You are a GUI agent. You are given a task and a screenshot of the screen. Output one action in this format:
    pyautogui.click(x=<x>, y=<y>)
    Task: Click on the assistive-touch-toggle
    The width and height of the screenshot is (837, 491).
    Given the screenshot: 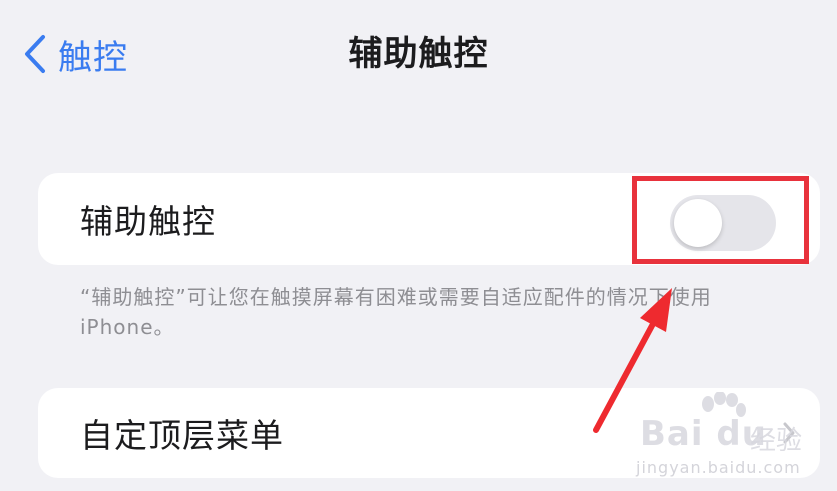 What is the action you would take?
    pyautogui.click(x=723, y=223)
    